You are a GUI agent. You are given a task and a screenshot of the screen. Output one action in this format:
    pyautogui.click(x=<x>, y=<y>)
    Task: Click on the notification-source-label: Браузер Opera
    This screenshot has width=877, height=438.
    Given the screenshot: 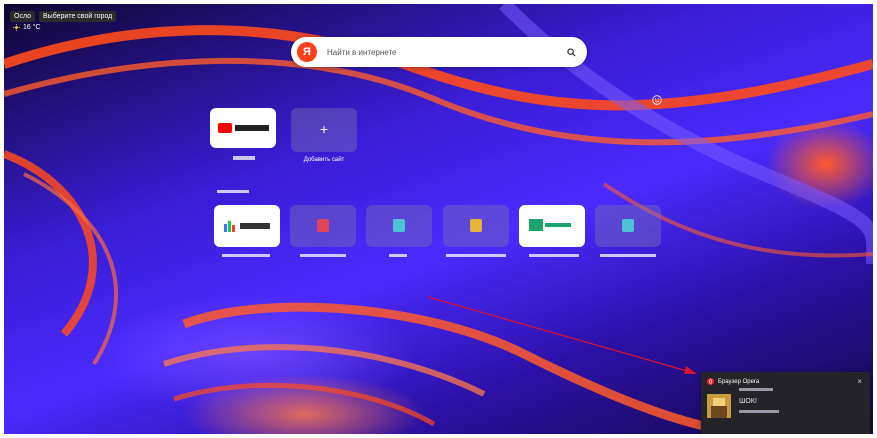 What is the action you would take?
    pyautogui.click(x=739, y=381)
    